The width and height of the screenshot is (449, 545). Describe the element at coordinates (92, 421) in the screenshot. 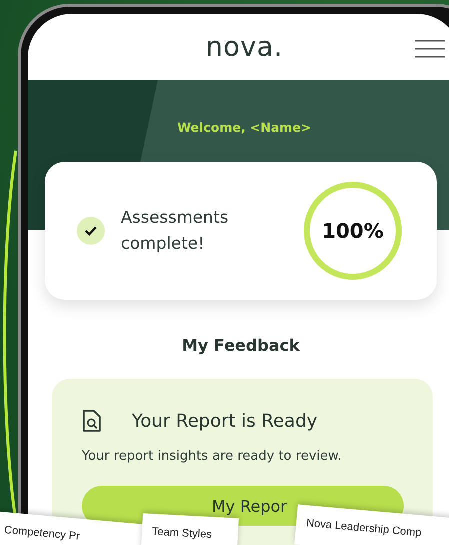

I see `document-search-icon` at that location.